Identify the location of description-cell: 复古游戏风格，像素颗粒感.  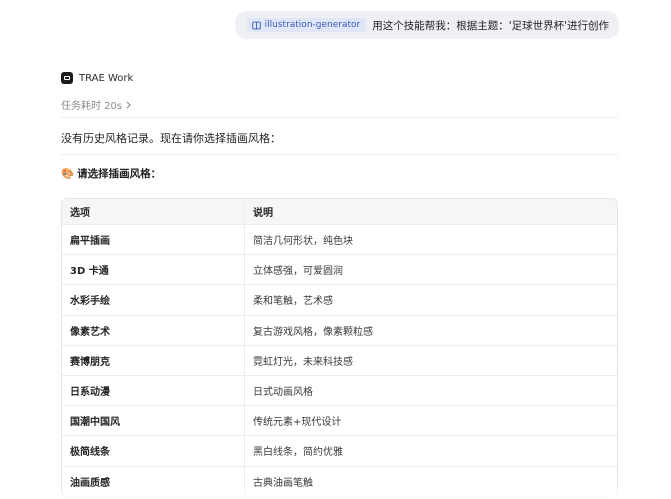
(313, 332).